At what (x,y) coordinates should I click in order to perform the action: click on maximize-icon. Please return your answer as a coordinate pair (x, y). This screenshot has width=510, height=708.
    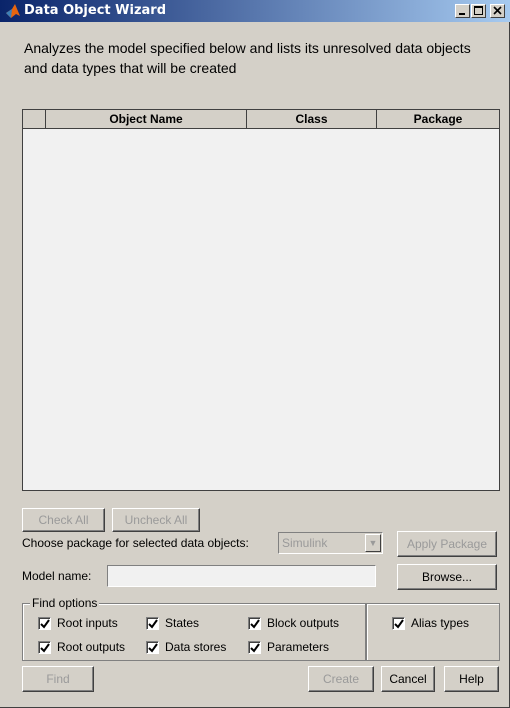
    Looking at the image, I should click on (478, 10).